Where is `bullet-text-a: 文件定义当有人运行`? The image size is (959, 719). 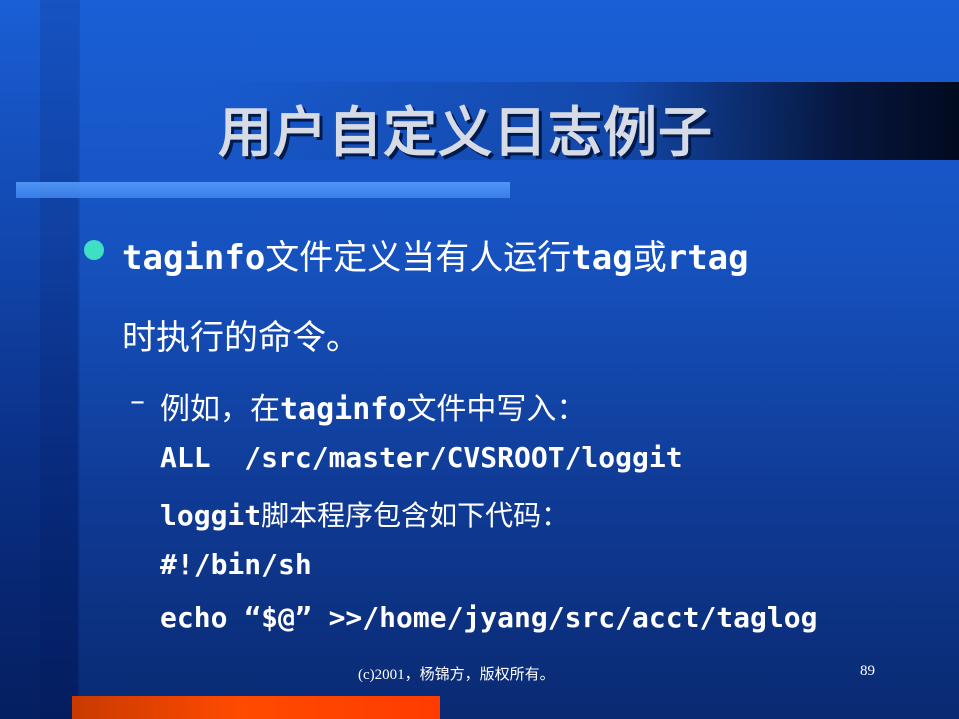 bullet-text-a: 文件定义当有人运行 is located at coordinates (418, 258).